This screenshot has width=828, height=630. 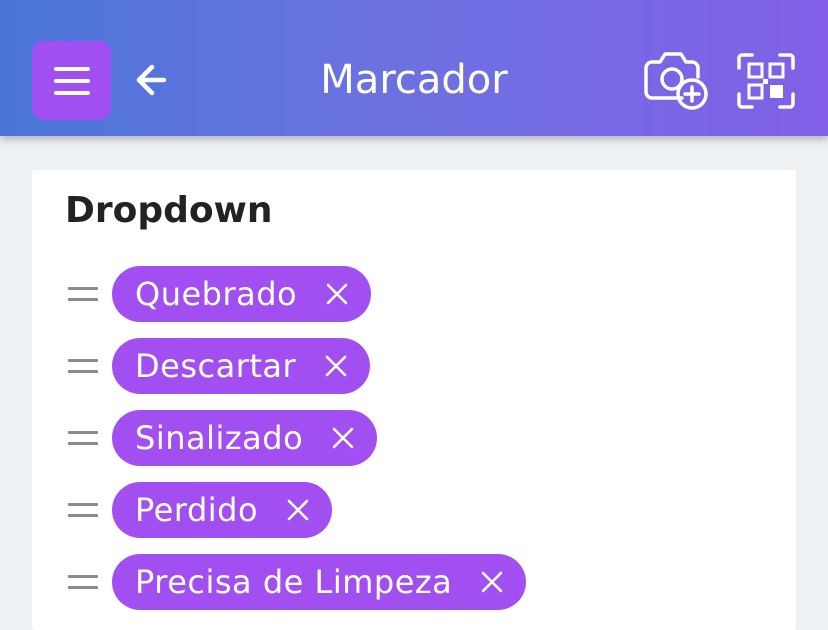 I want to click on option-chip: Perdido, so click(x=222, y=510).